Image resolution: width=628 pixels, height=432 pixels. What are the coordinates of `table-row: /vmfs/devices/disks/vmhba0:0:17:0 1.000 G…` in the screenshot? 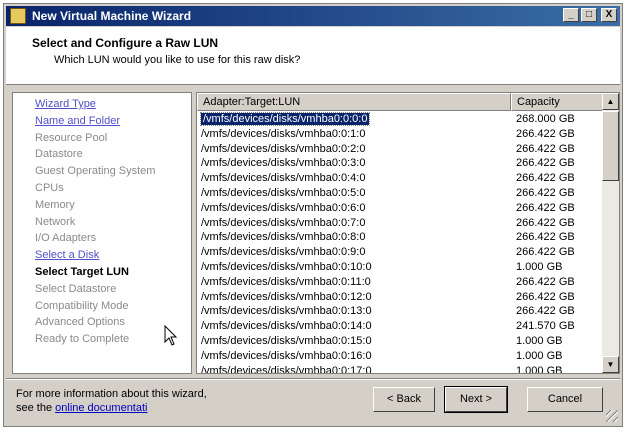 It's located at (400, 369).